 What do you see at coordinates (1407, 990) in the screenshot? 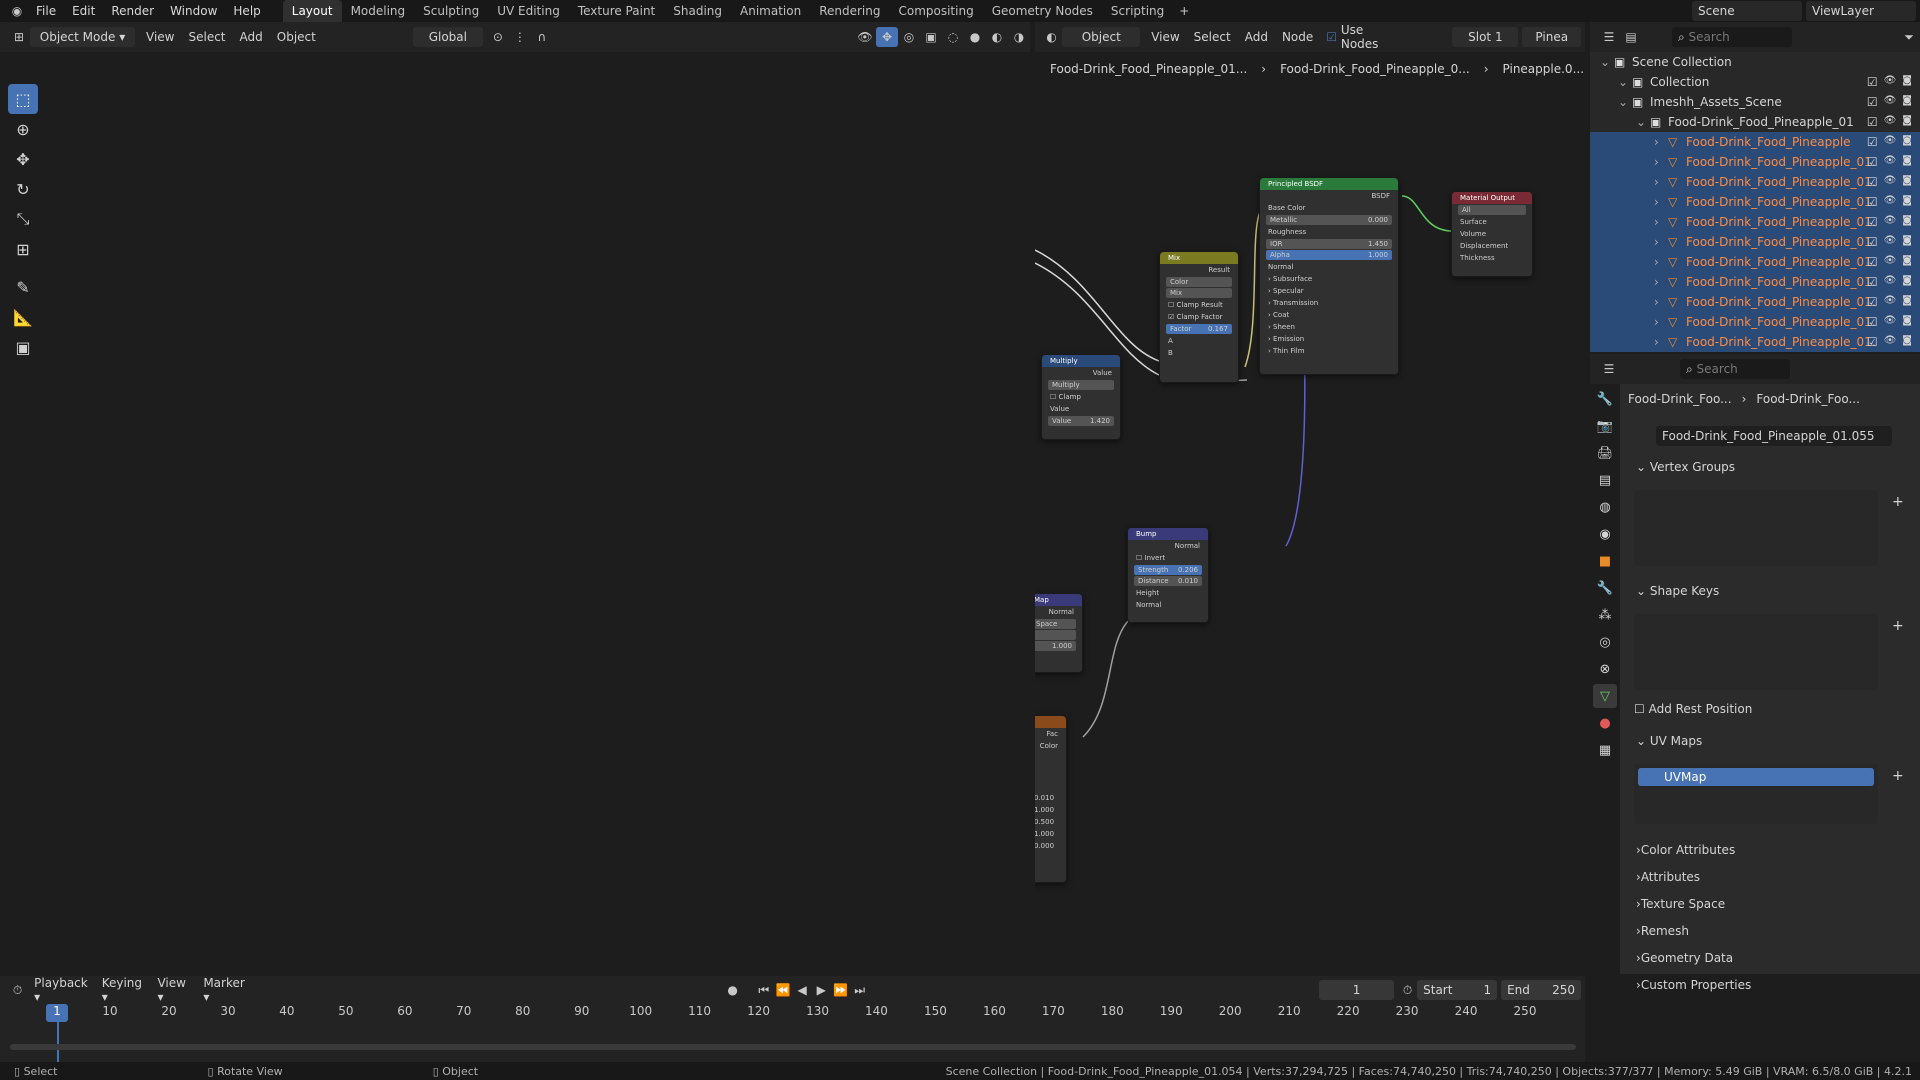
I see `clock-icon: ⏱` at bounding box center [1407, 990].